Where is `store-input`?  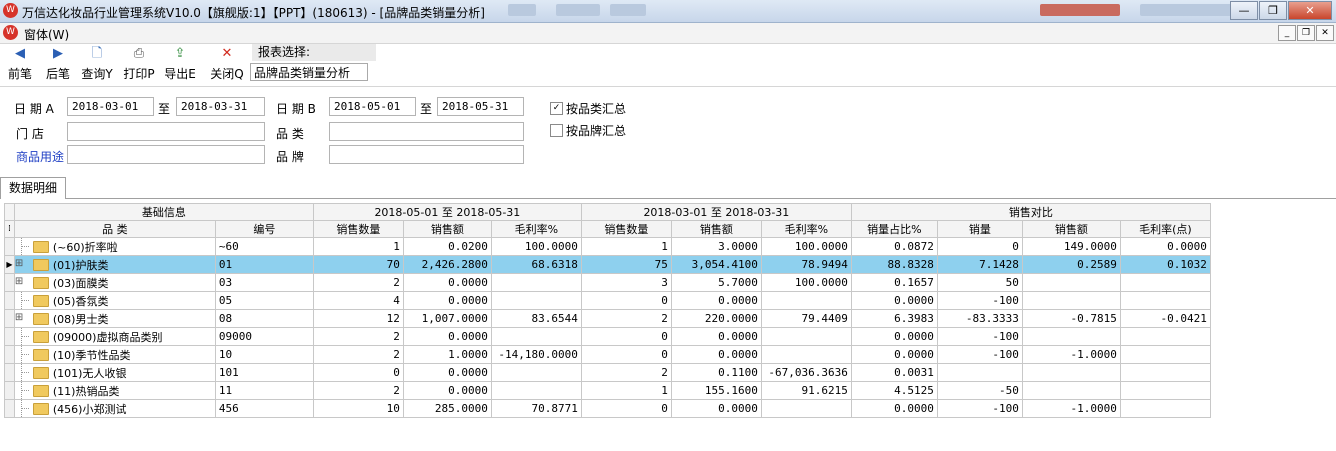 store-input is located at coordinates (166, 131).